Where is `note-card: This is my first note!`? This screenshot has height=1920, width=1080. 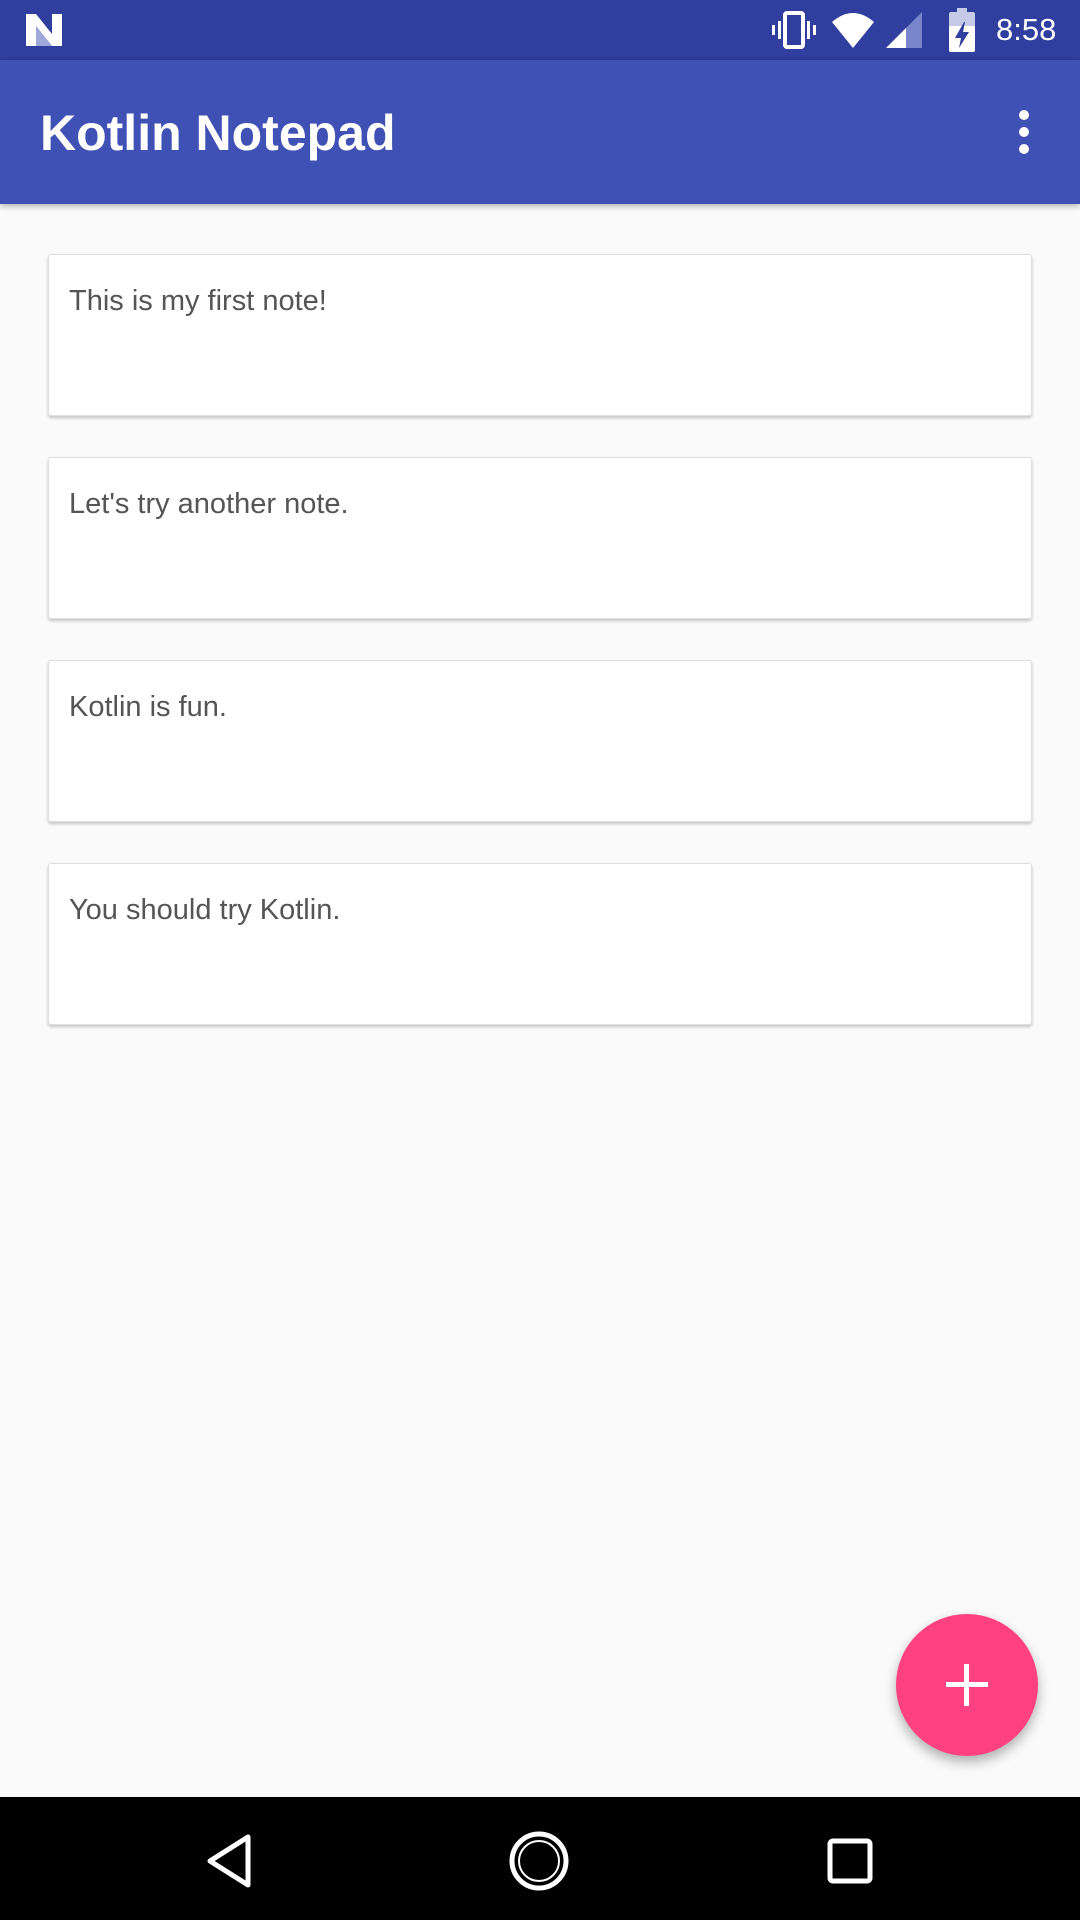
note-card: This is my first note! is located at coordinates (540, 335).